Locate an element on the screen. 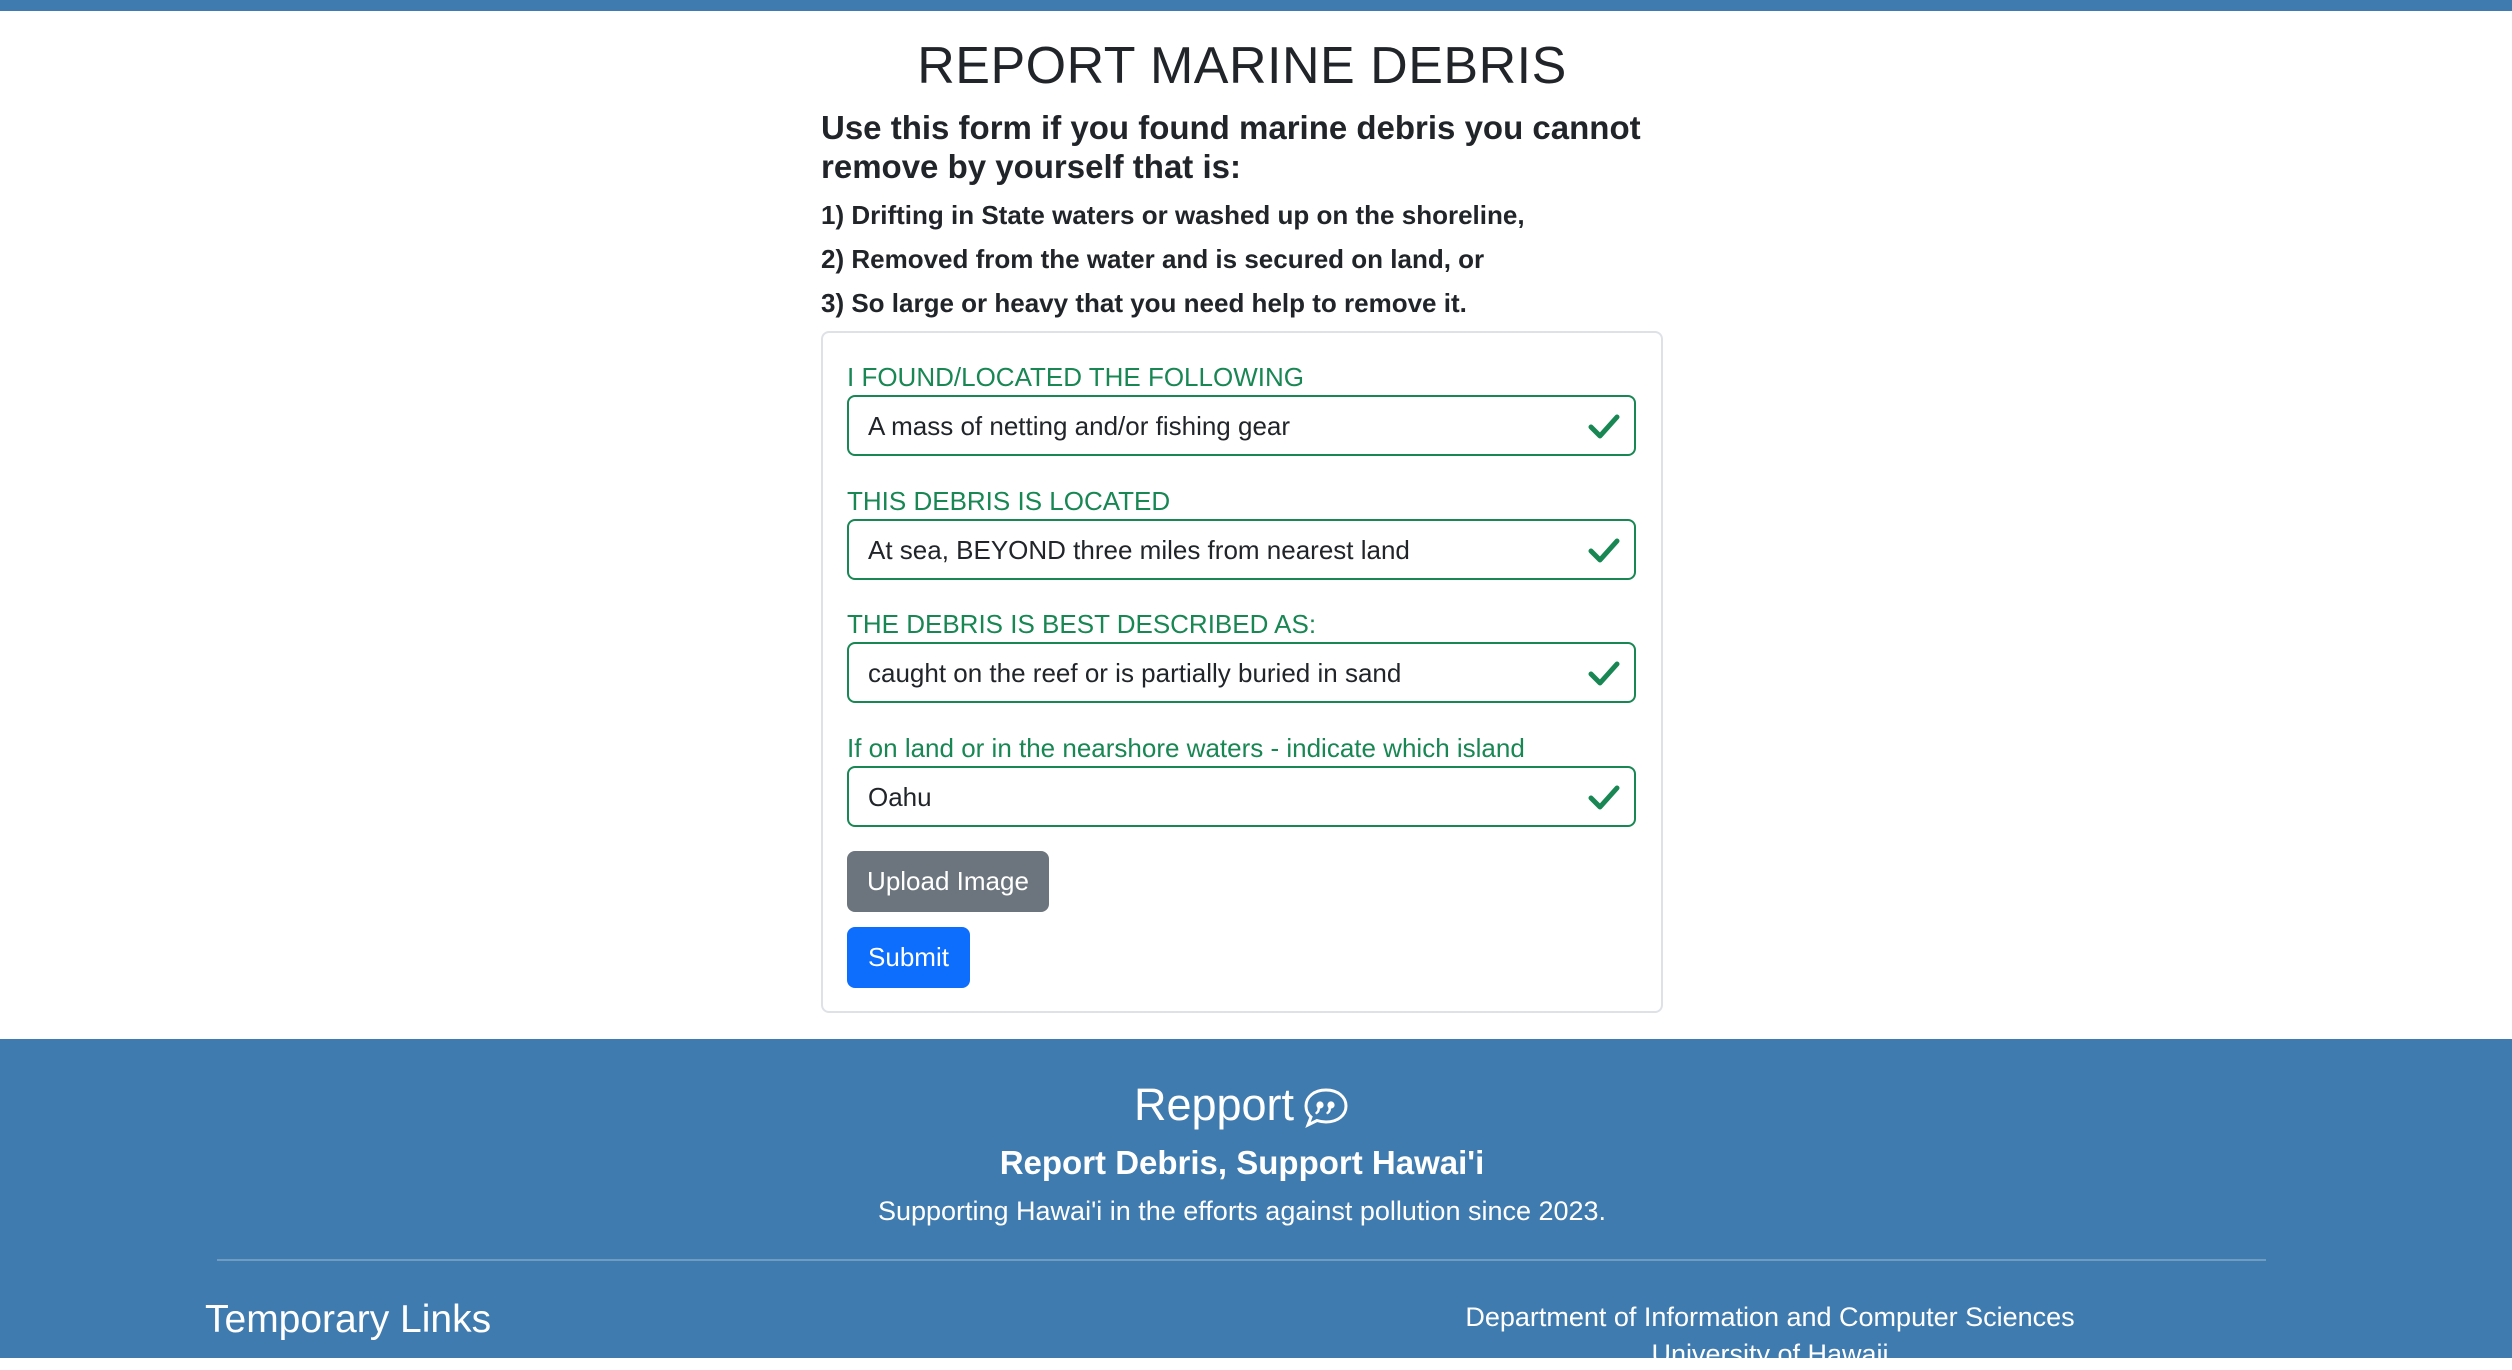 The image size is (2512, 1370). description-label: THE DEBRIS IS BEST DESCRIBED AS: is located at coordinates (1082, 624).